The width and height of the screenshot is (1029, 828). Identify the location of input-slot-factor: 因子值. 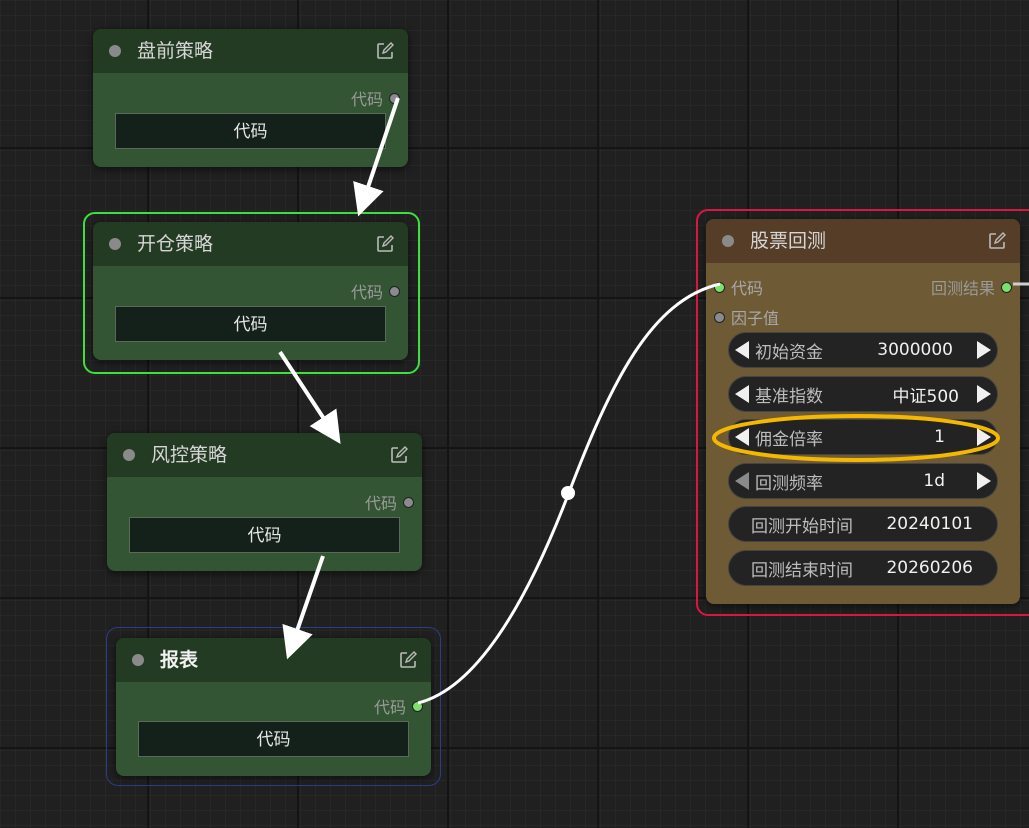
(746, 317).